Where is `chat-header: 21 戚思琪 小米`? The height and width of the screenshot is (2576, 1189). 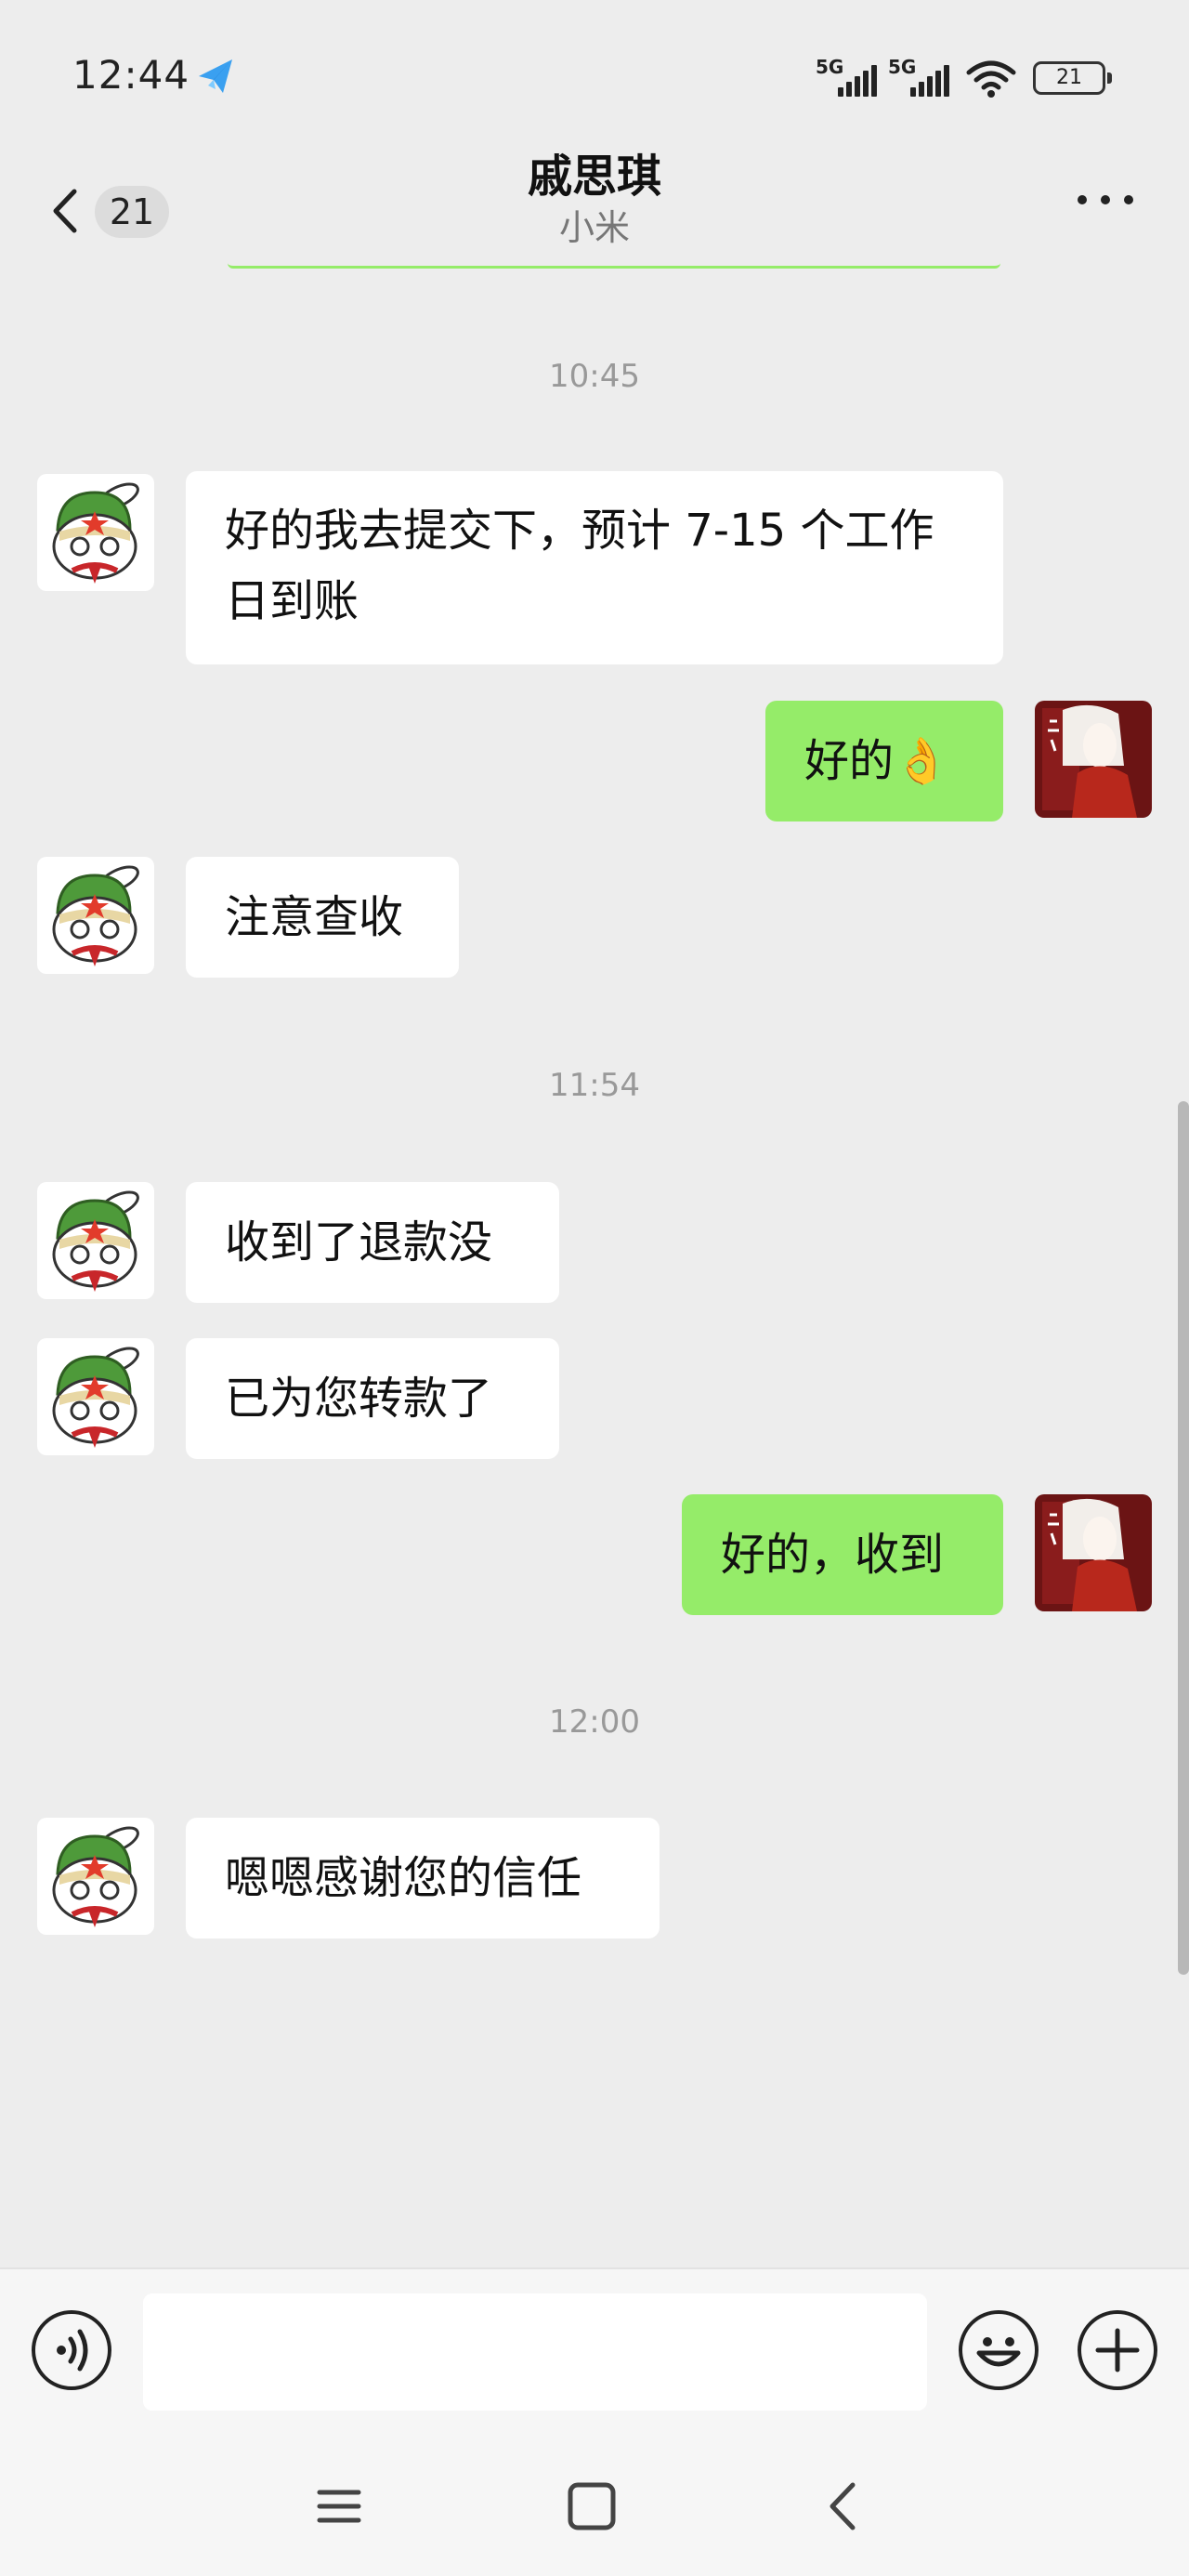 chat-header: 21 戚思琪 小米 is located at coordinates (594, 204).